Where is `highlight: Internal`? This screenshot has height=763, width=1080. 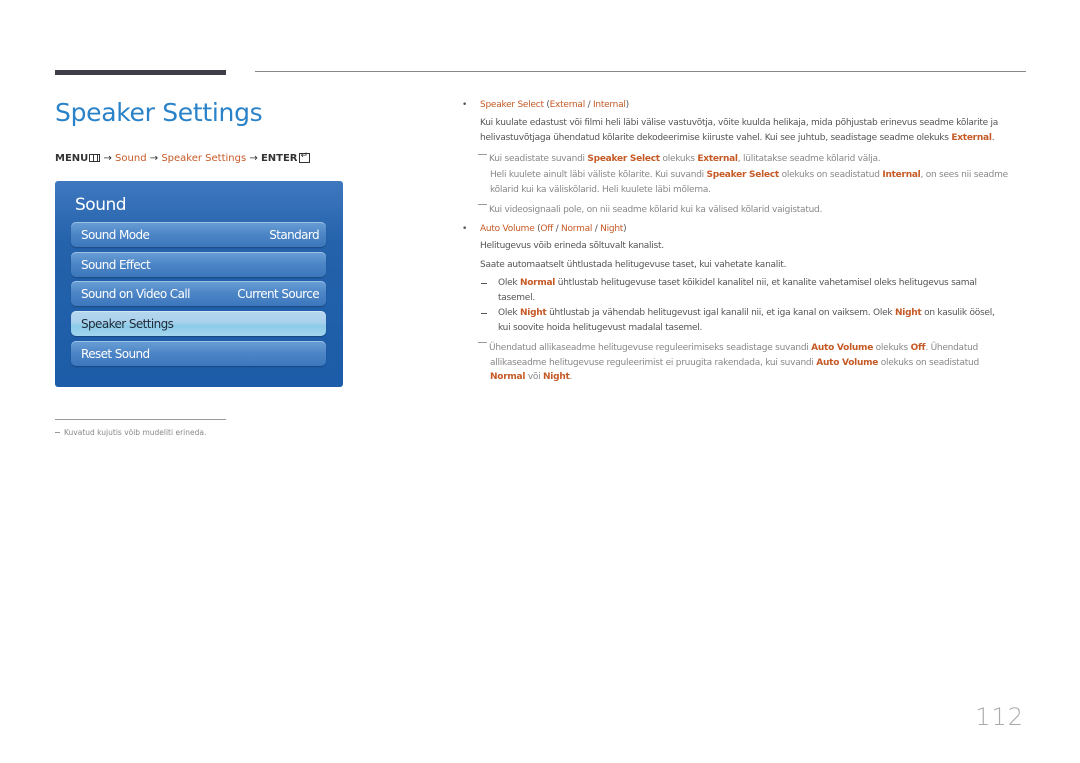
highlight: Internal is located at coordinates (901, 175).